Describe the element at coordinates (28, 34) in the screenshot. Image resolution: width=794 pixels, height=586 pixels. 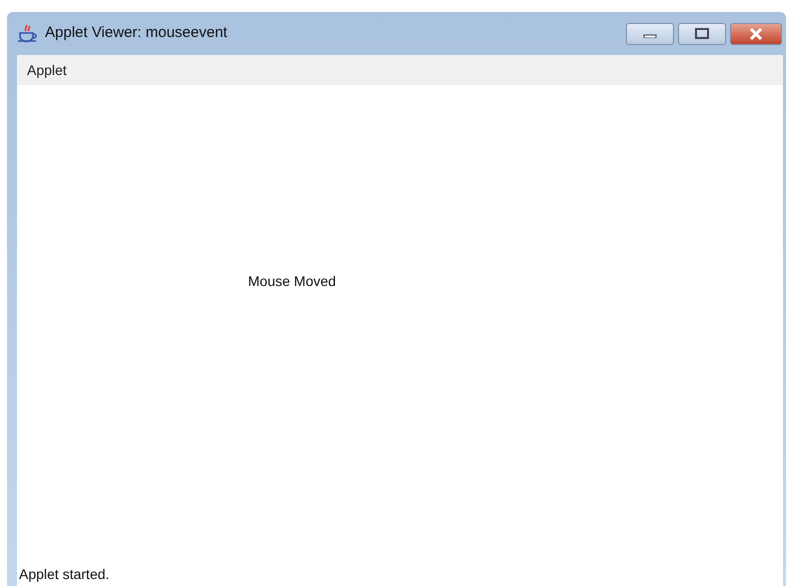
I see `coffee-cup-icon` at that location.